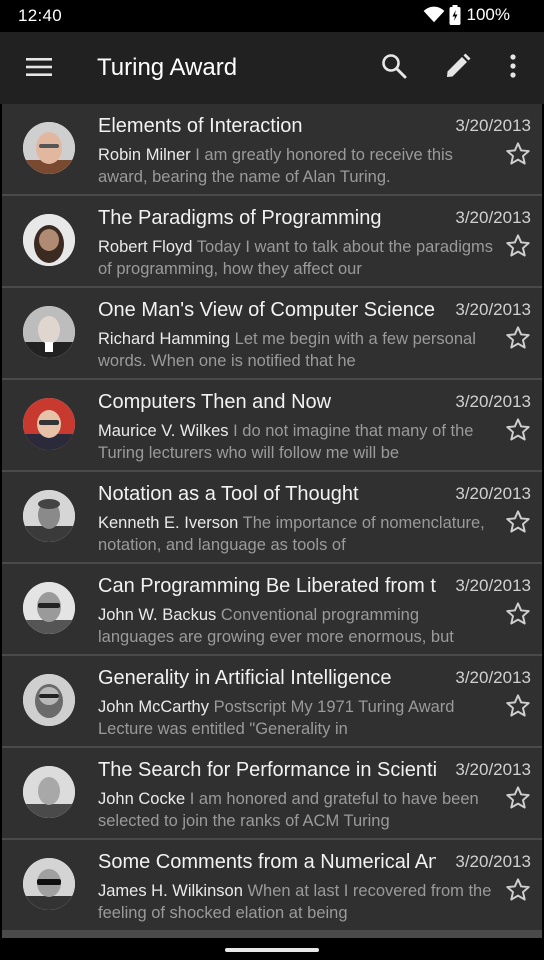  Describe the element at coordinates (163, 431) in the screenshot. I see `item-author: Maurice V. Wilkes` at that location.